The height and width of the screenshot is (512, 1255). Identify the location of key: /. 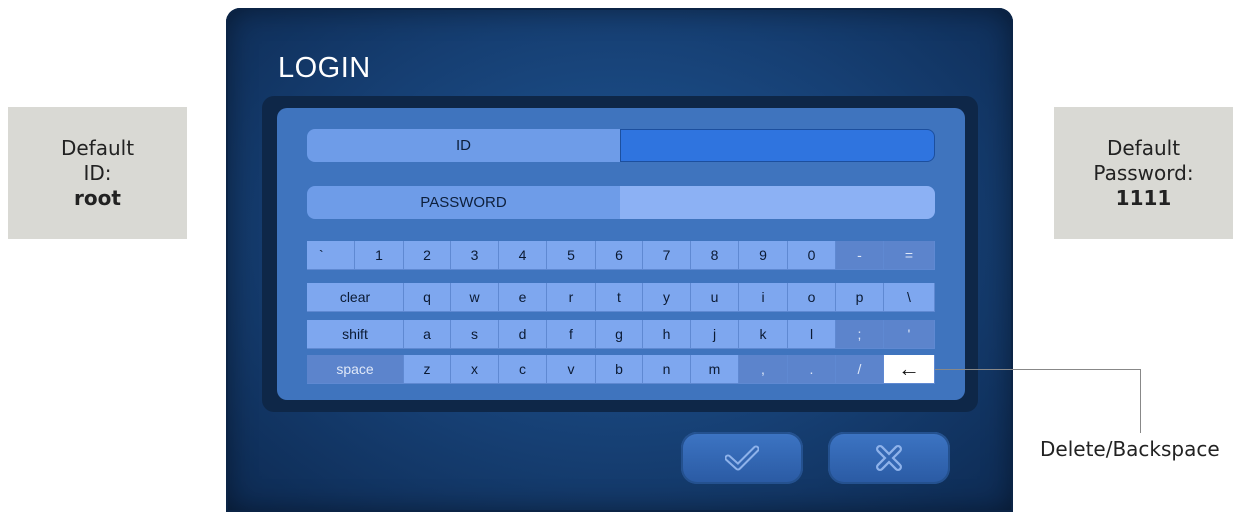
(860, 369).